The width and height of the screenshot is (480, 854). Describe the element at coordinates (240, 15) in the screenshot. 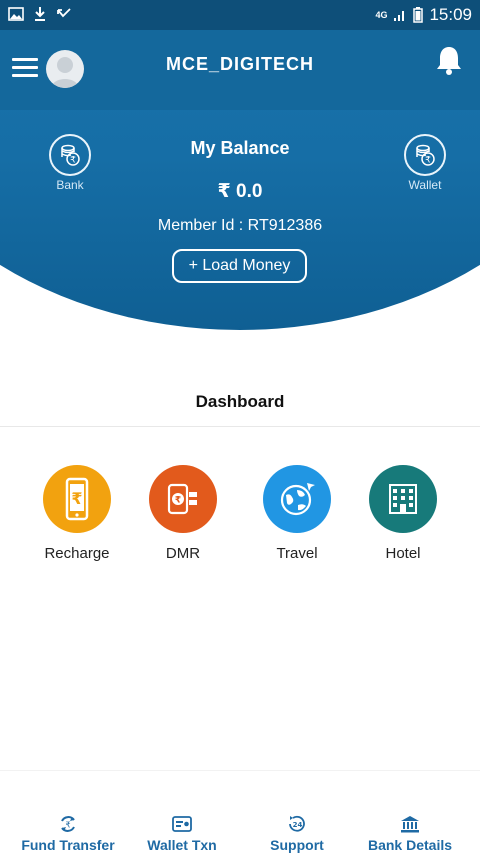

I see `status-bar: 4G 15:09` at that location.